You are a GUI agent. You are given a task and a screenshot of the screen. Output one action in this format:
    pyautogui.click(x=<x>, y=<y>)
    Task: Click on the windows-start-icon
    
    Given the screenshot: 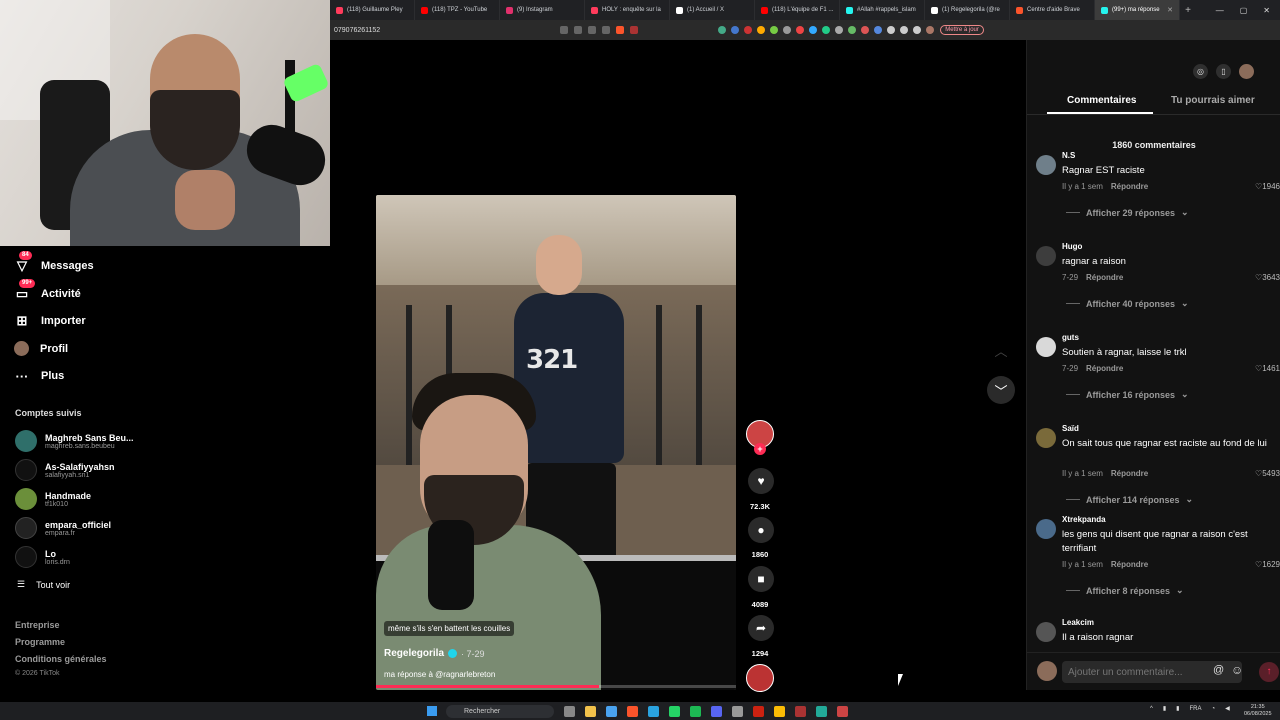 What is the action you would take?
    pyautogui.click(x=432, y=711)
    